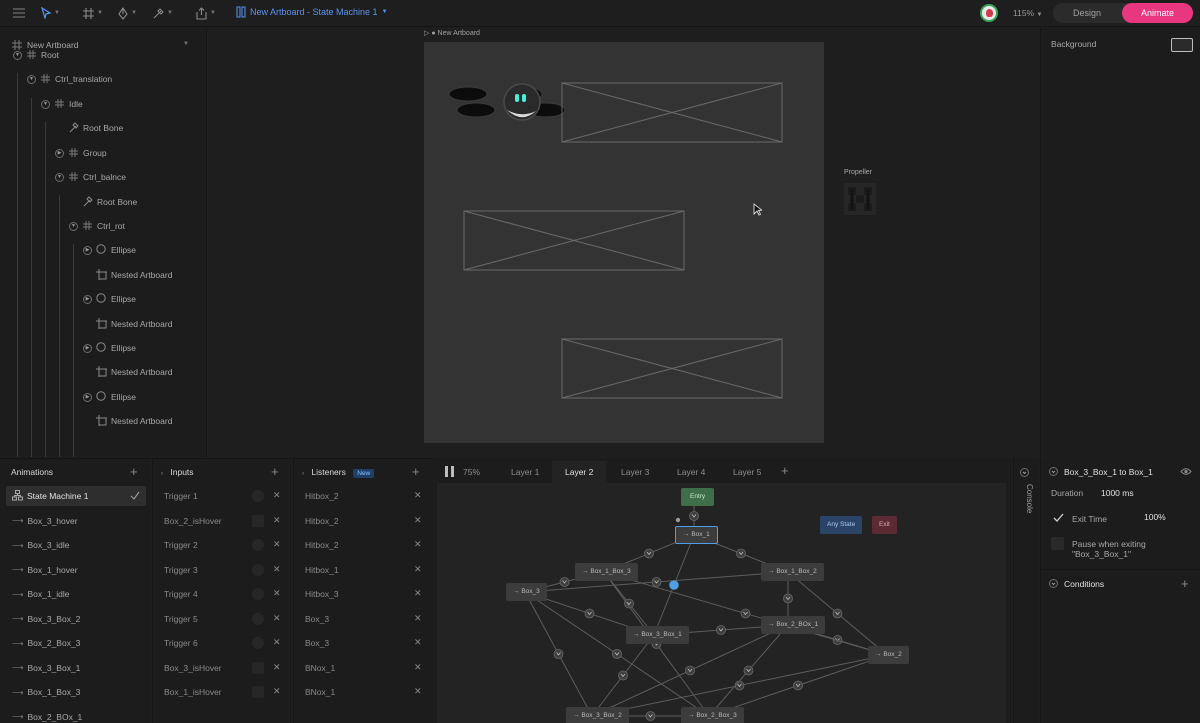 The height and width of the screenshot is (723, 1200). What do you see at coordinates (450, 471) in the screenshot?
I see `pause-icon` at bounding box center [450, 471].